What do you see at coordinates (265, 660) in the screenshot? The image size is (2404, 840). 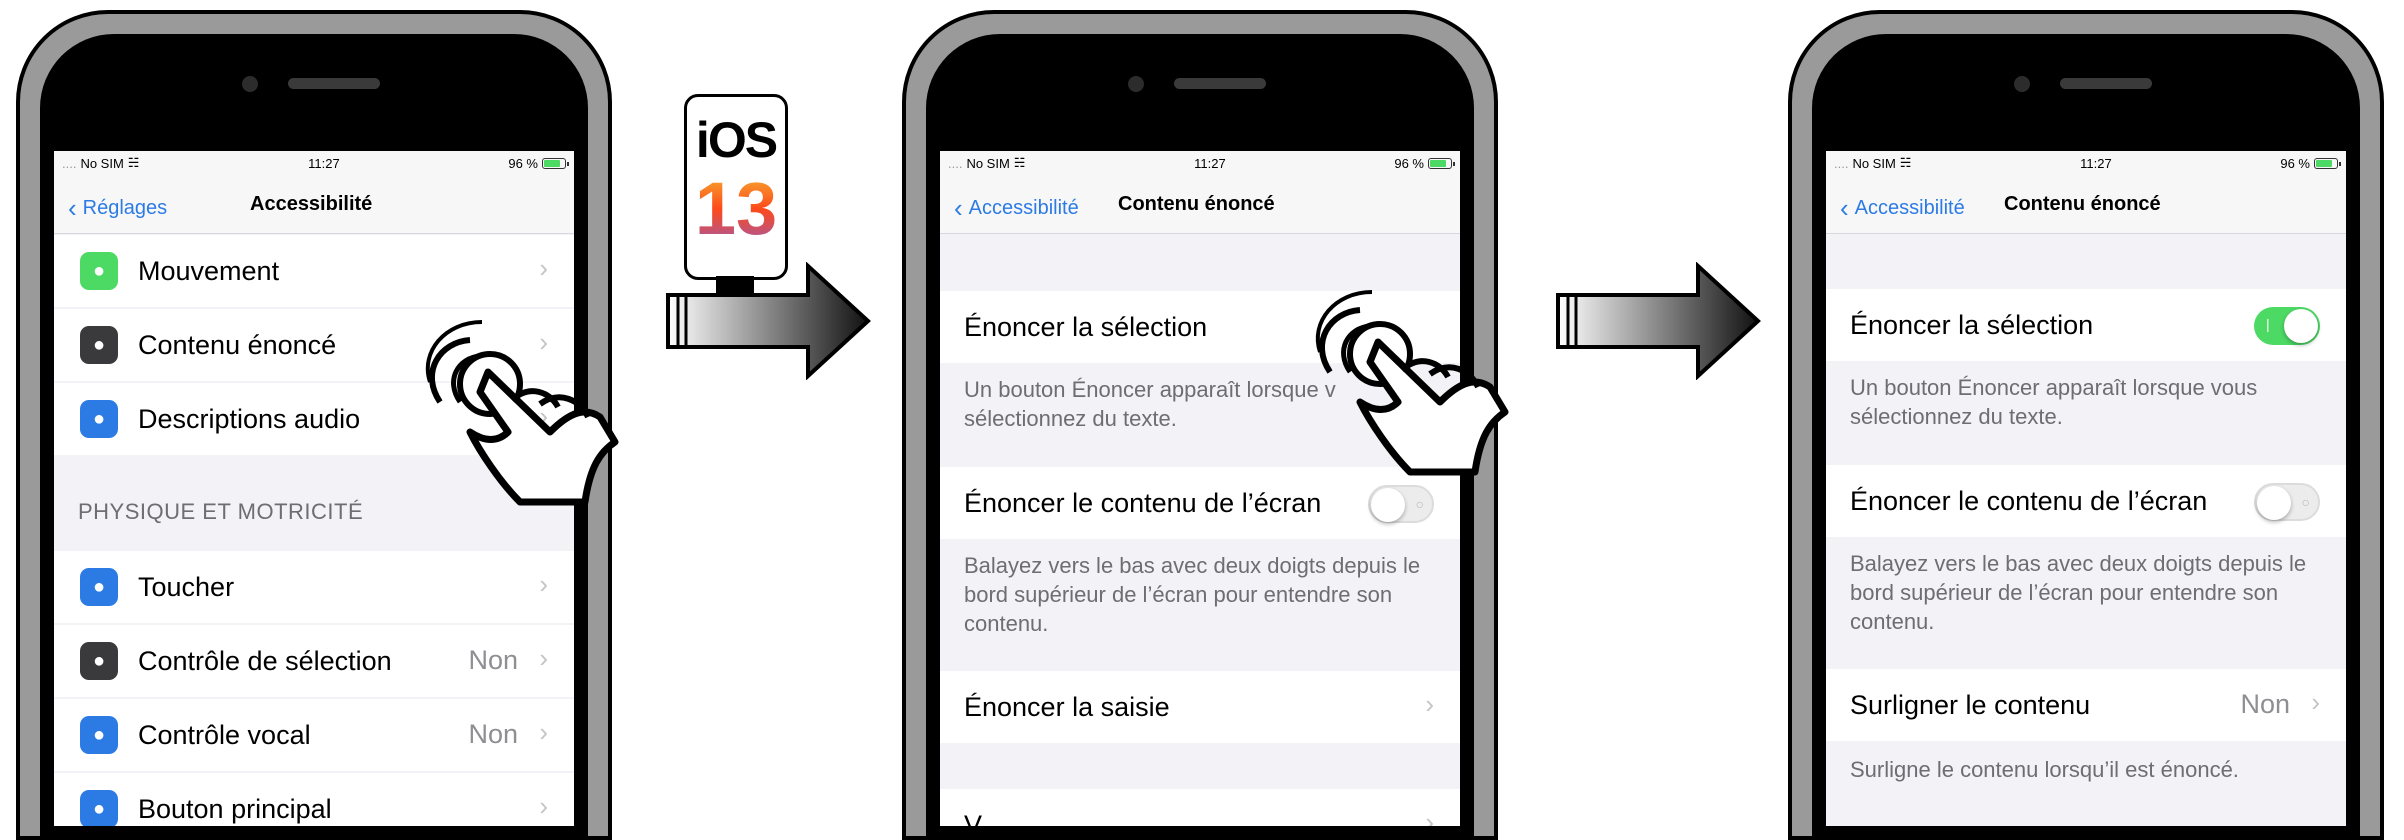 I see `row-label: Contrôle de sélection` at bounding box center [265, 660].